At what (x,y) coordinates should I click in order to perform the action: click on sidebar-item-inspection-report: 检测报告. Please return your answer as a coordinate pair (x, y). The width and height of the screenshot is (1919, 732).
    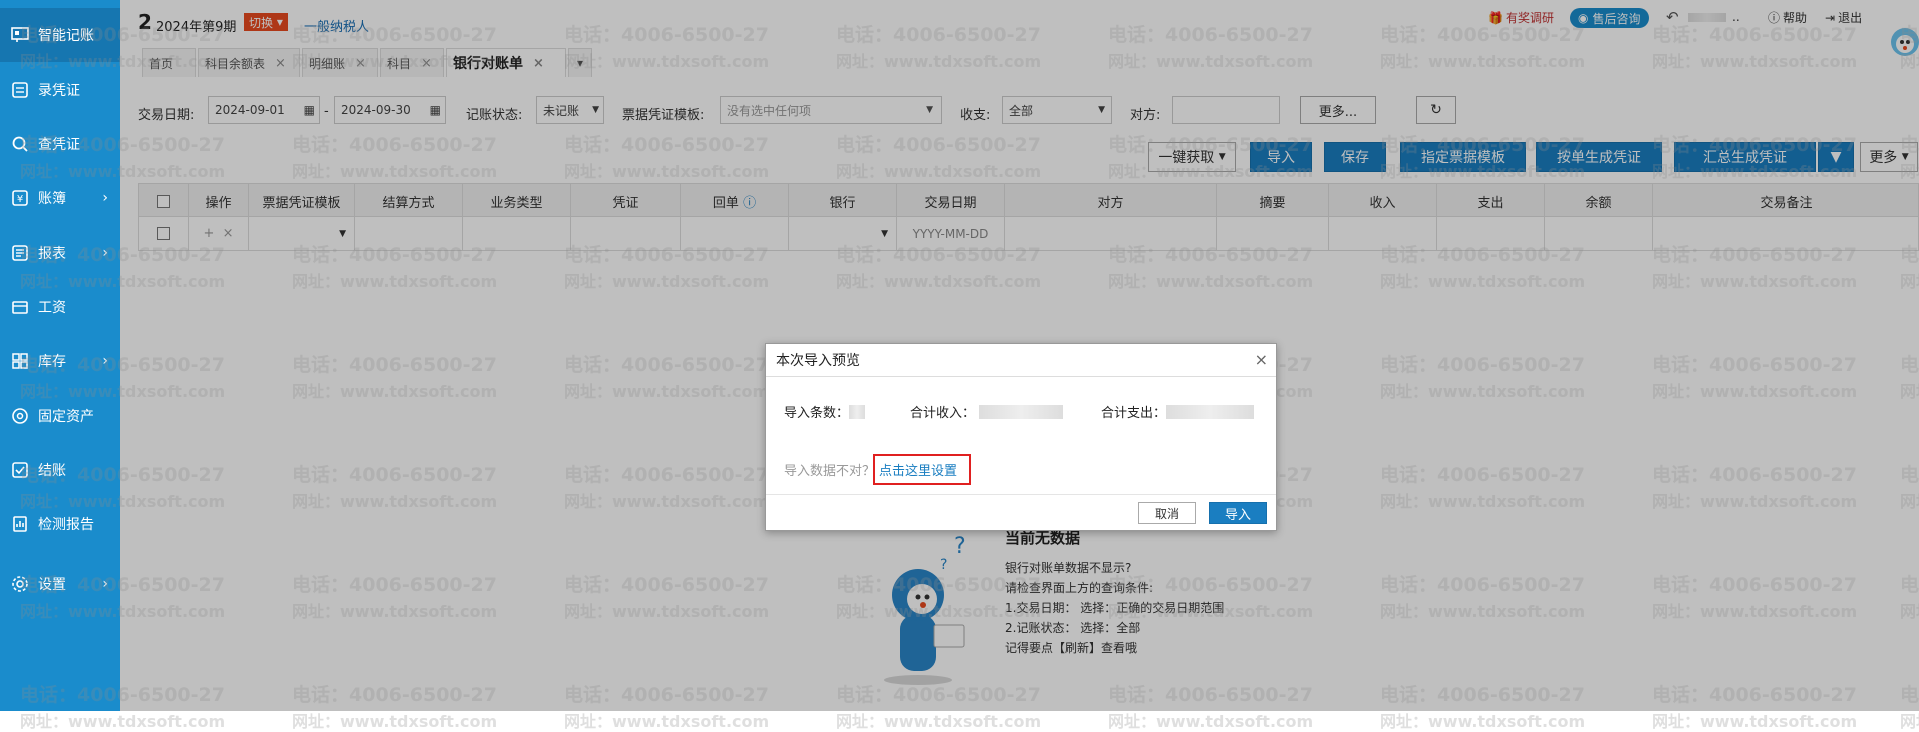
    Looking at the image, I should click on (60, 524).